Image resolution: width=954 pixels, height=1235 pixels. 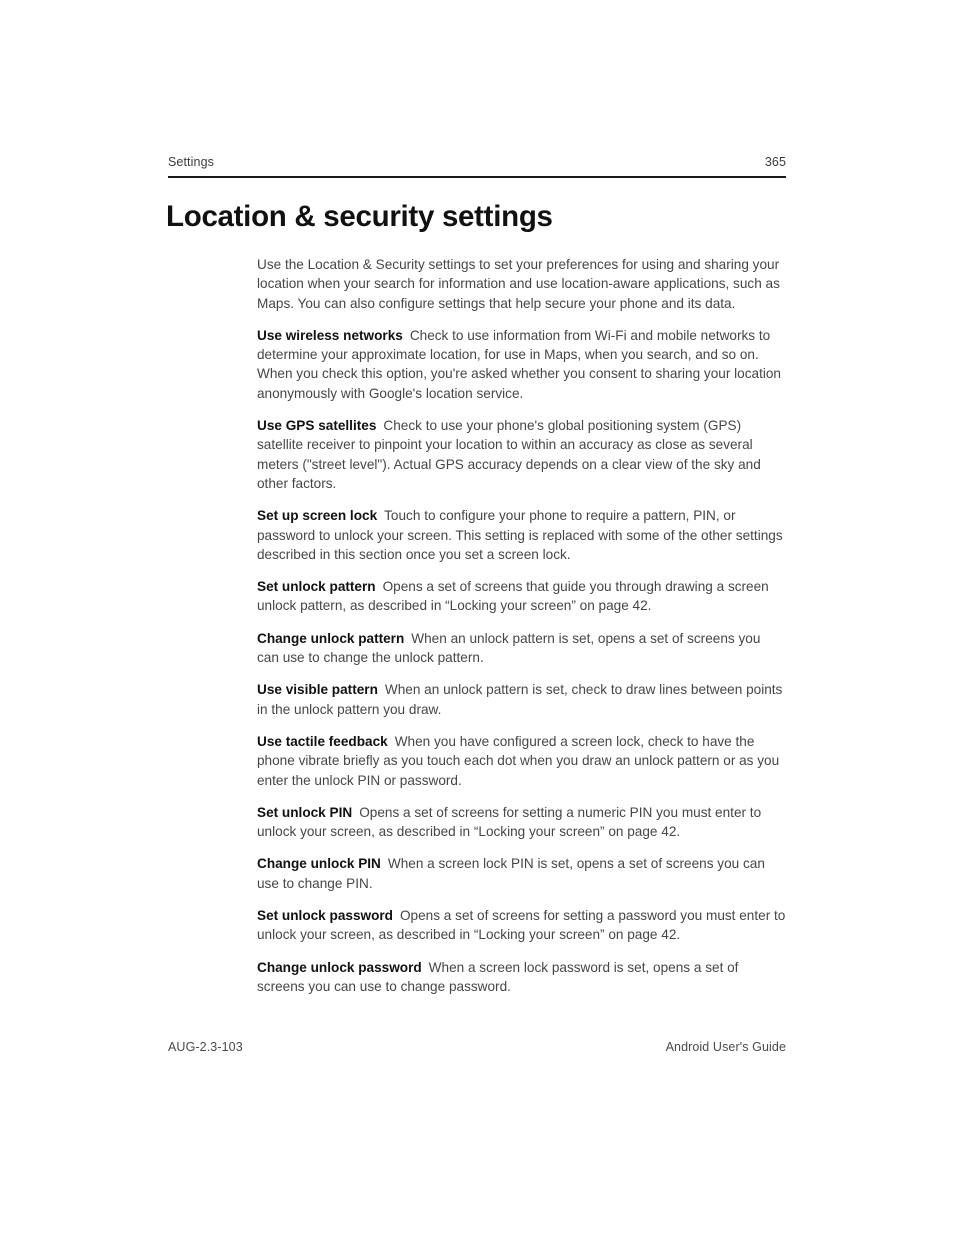 I want to click on setting-term: Use wireless networks, so click(x=330, y=335).